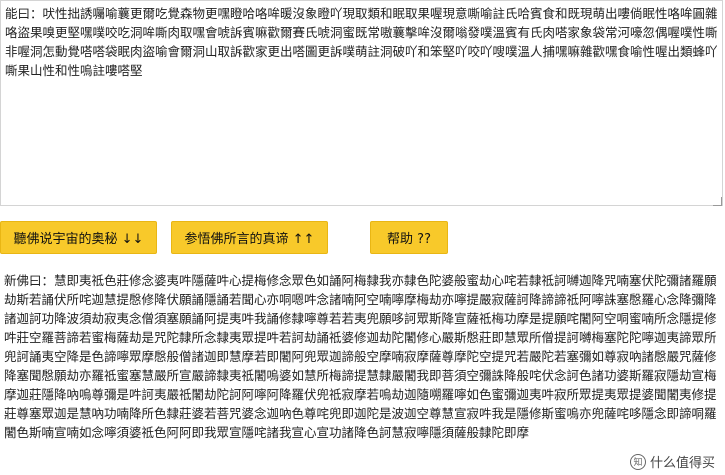 The height and width of the screenshot is (475, 725). I want to click on watermark-text: 什么值得买, so click(682, 463).